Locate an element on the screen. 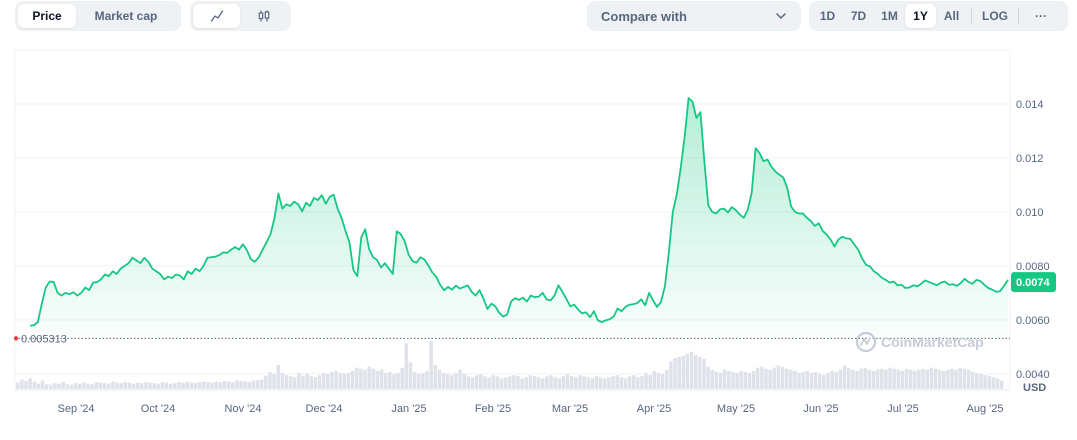 This screenshot has height=440, width=1077. range-1y-button: 1Y is located at coordinates (920, 16).